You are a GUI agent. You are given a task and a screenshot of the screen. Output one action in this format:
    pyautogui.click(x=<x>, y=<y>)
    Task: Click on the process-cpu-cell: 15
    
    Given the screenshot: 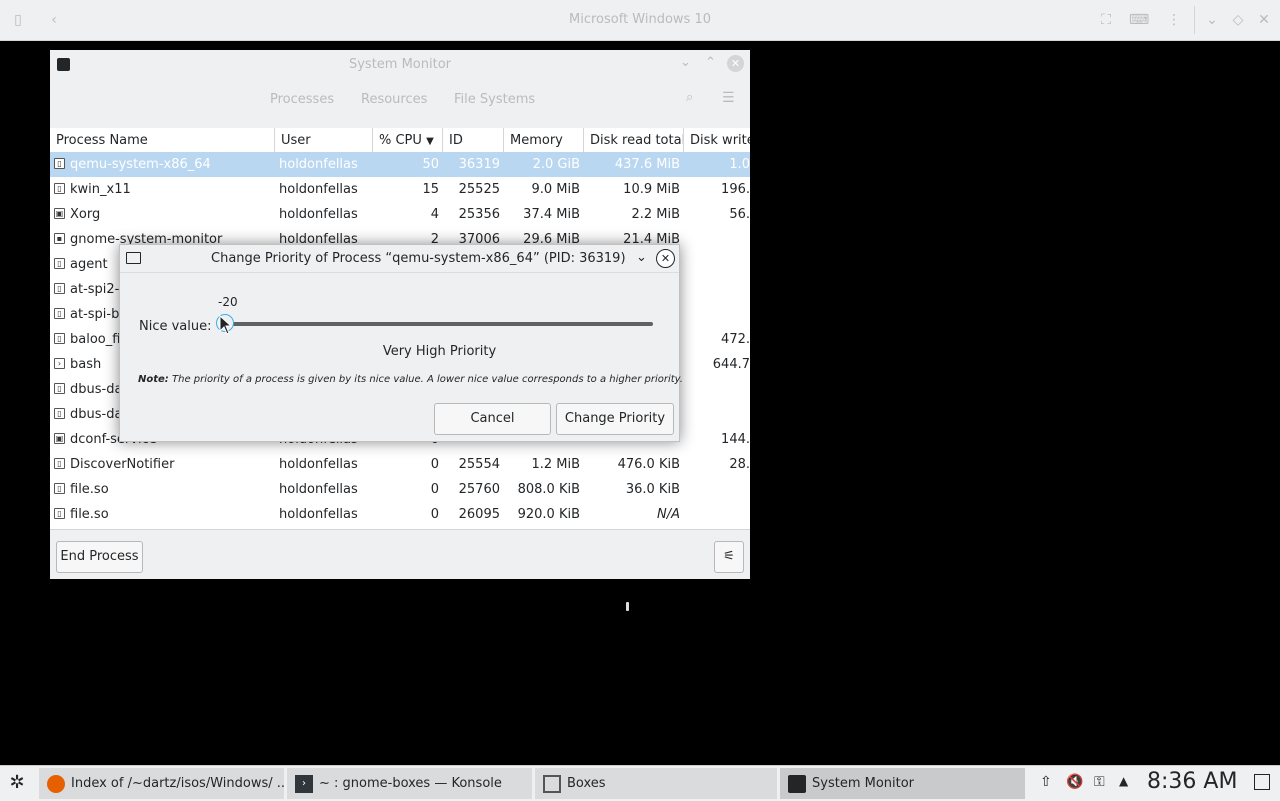 What is the action you would take?
    pyautogui.click(x=430, y=189)
    